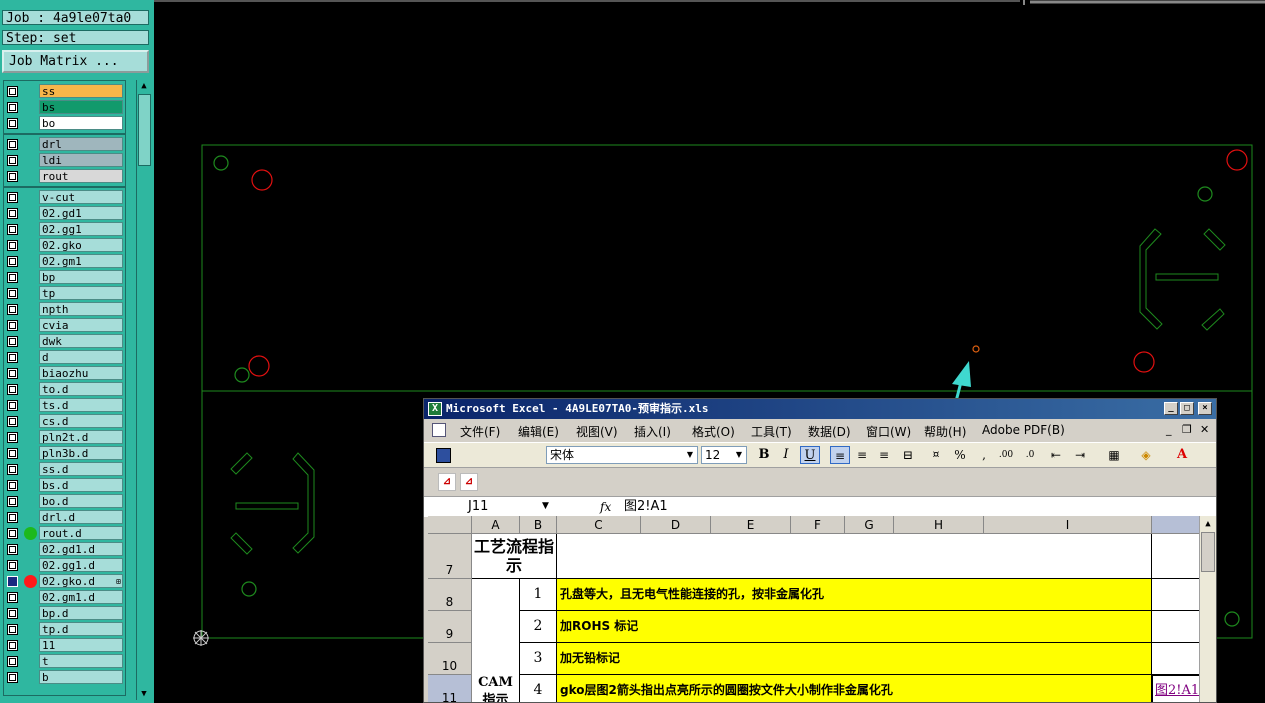 The width and height of the screenshot is (1265, 703). I want to click on layer-name: tp, so click(81, 293).